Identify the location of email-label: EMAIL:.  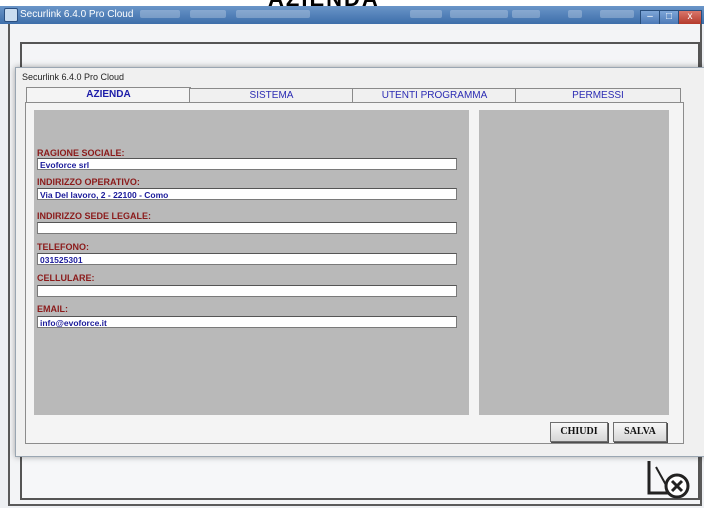
(52, 309).